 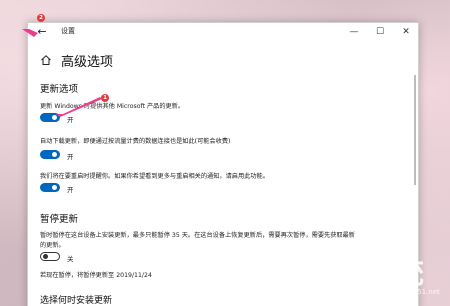 What do you see at coordinates (415, 130) in the screenshot?
I see `scrollbar` at bounding box center [415, 130].